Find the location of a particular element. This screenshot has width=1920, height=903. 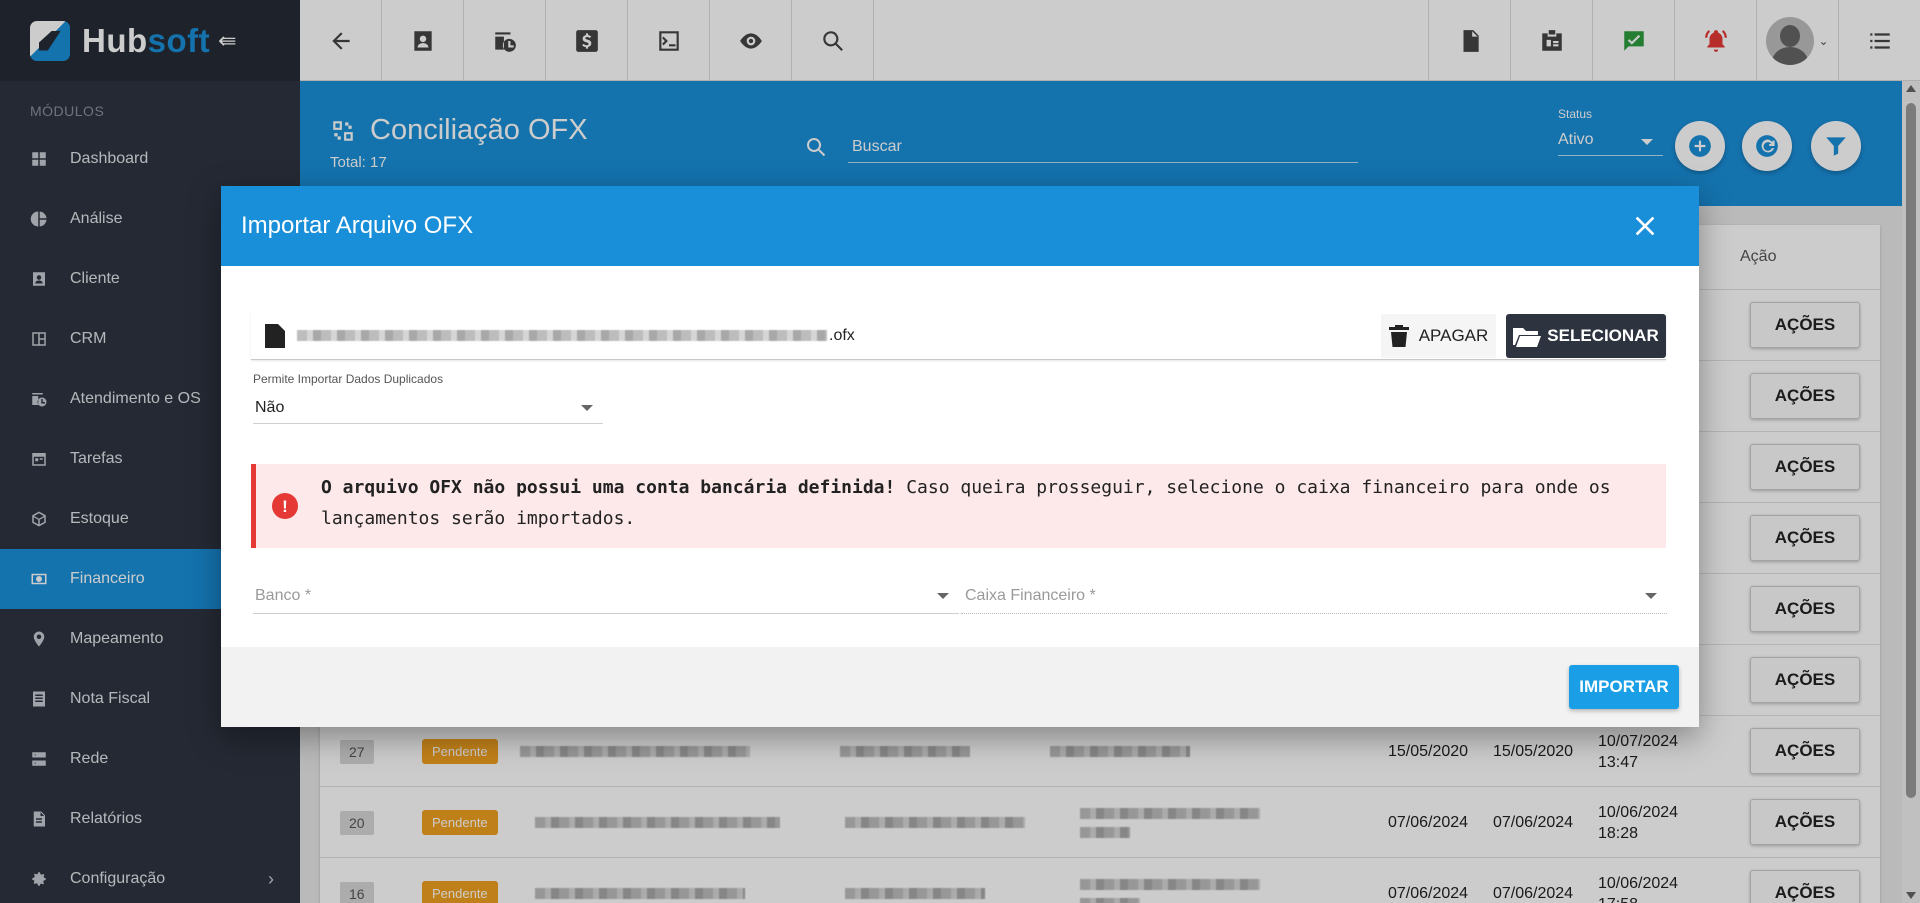

file-input: .ofx APAGAR SELECIONAR is located at coordinates (958, 336).